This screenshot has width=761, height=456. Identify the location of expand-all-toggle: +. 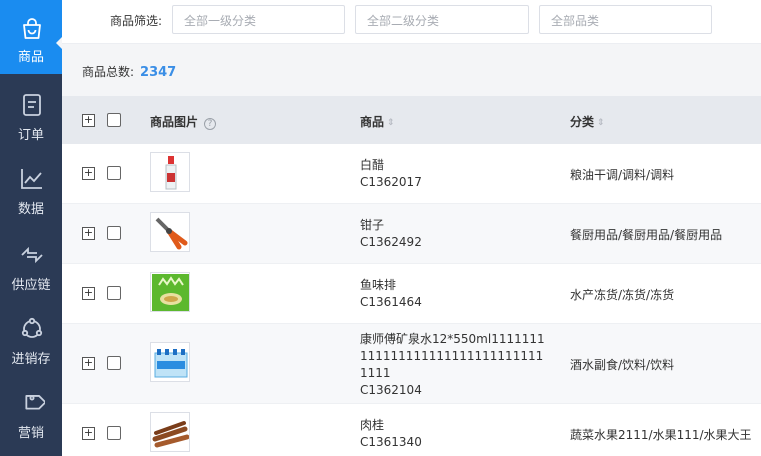
(88, 120).